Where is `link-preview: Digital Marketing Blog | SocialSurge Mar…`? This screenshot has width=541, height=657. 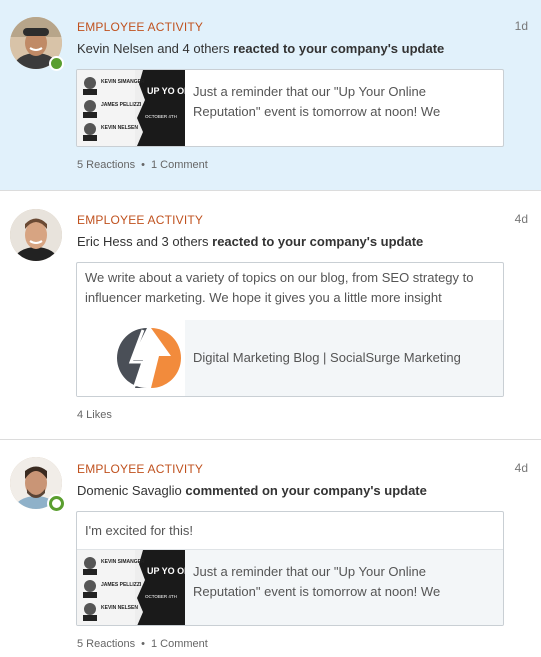 link-preview: Digital Marketing Blog | SocialSurge Mar… is located at coordinates (290, 358).